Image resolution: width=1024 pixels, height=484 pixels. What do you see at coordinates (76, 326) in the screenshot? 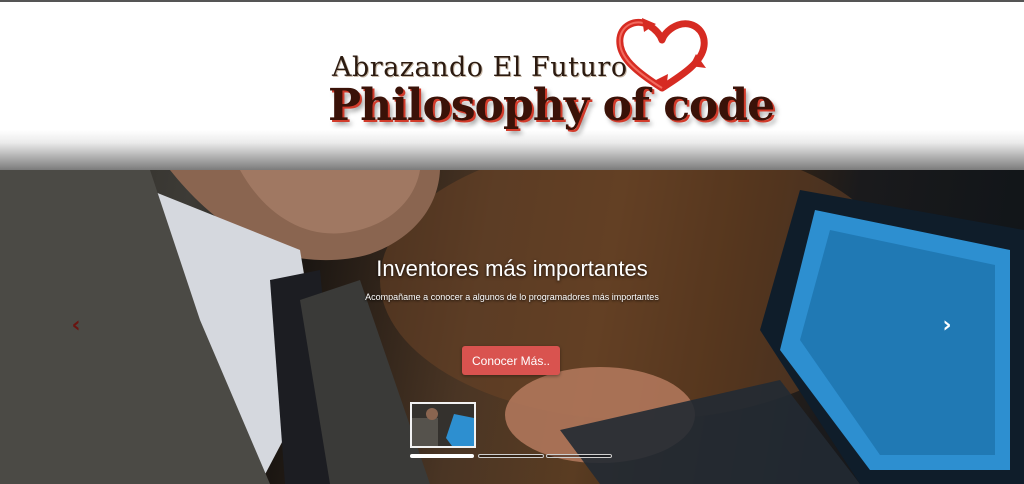
I see `chevron-left-icon: ‹` at bounding box center [76, 326].